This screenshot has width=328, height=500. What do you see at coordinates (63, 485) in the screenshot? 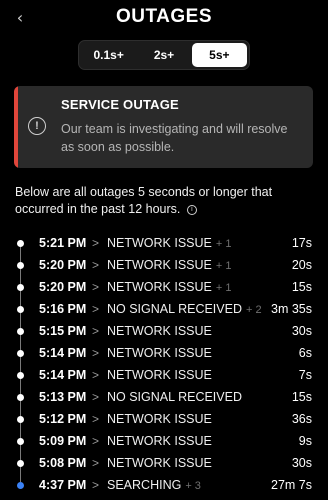
I see `outage-time: 4:37 PM` at bounding box center [63, 485].